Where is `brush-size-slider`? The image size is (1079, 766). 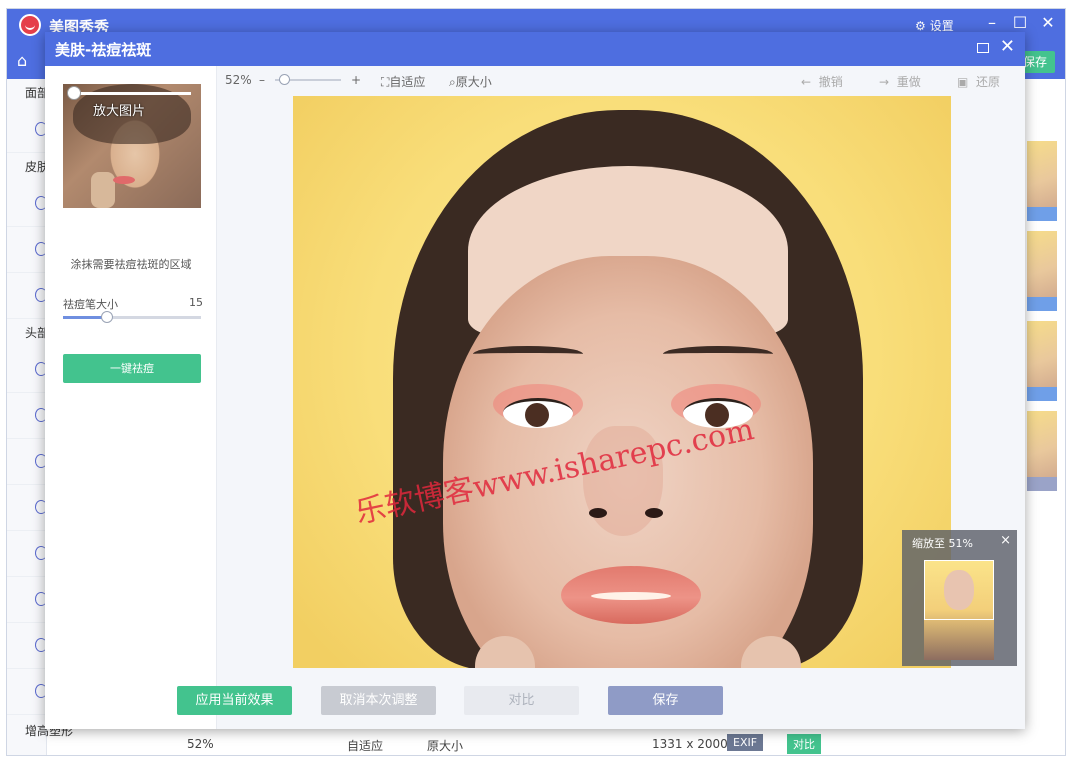
brush-size-slider is located at coordinates (132, 317).